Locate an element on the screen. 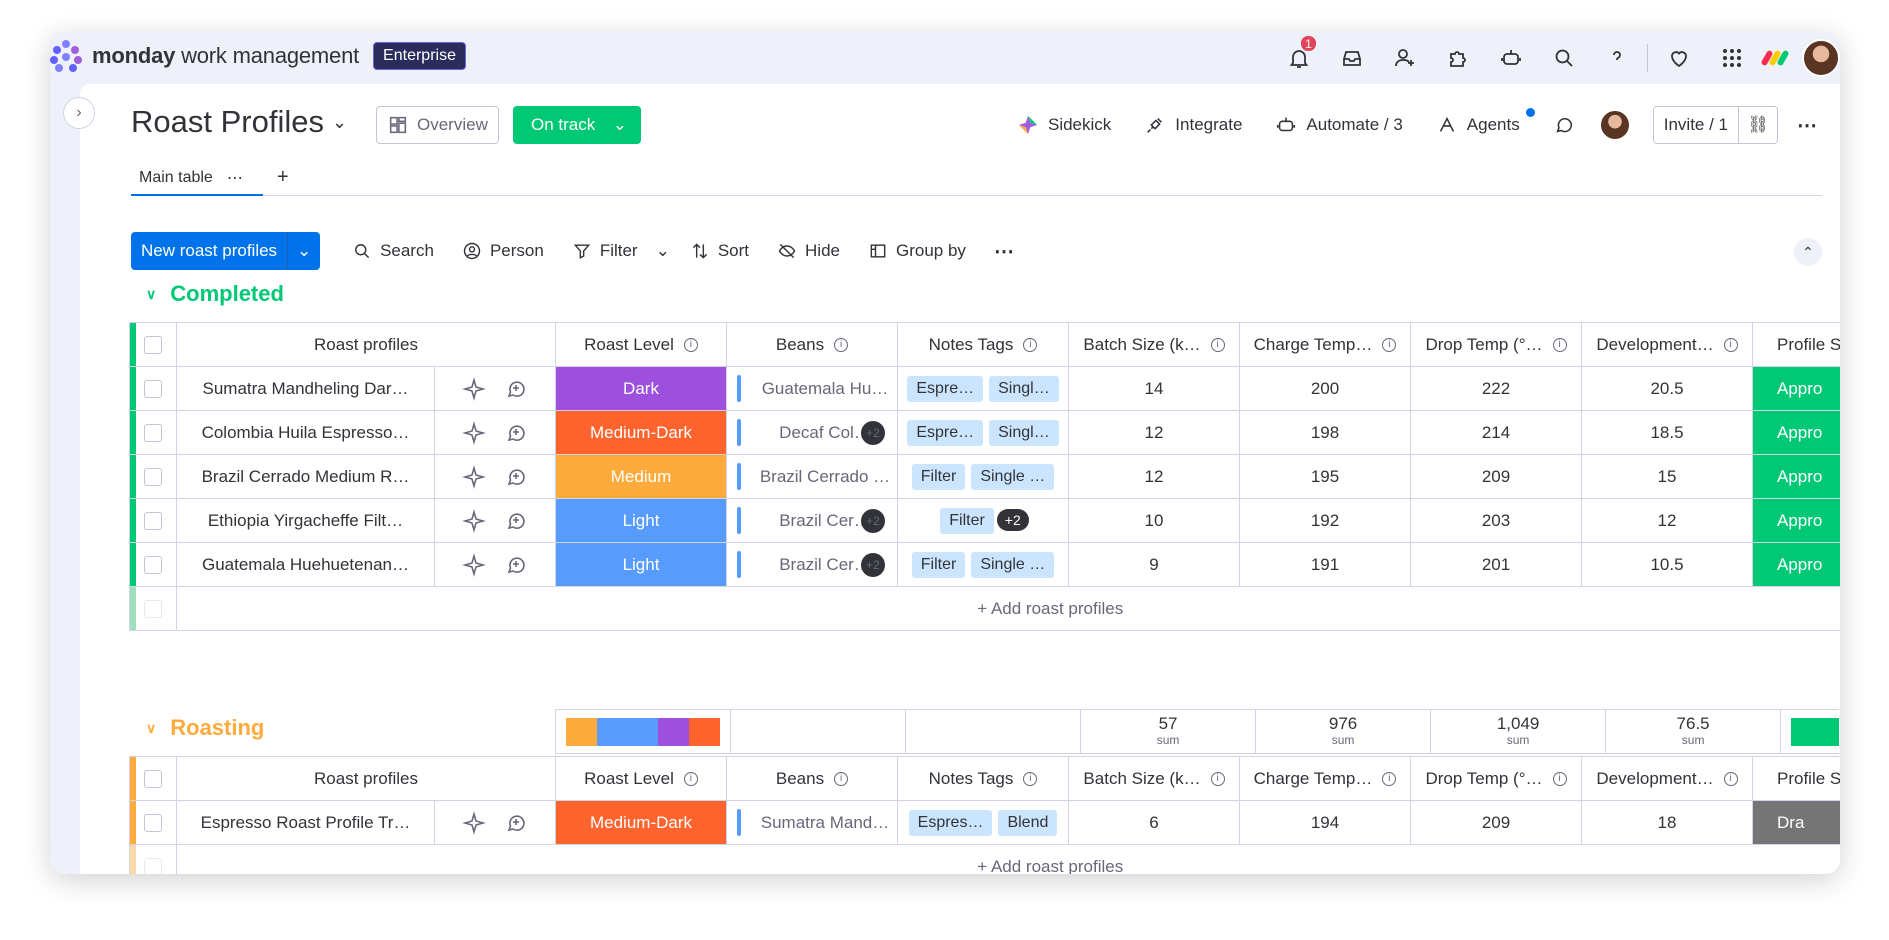 The image size is (1889, 940). profile-status-cell: Dra is located at coordinates (1796, 822).